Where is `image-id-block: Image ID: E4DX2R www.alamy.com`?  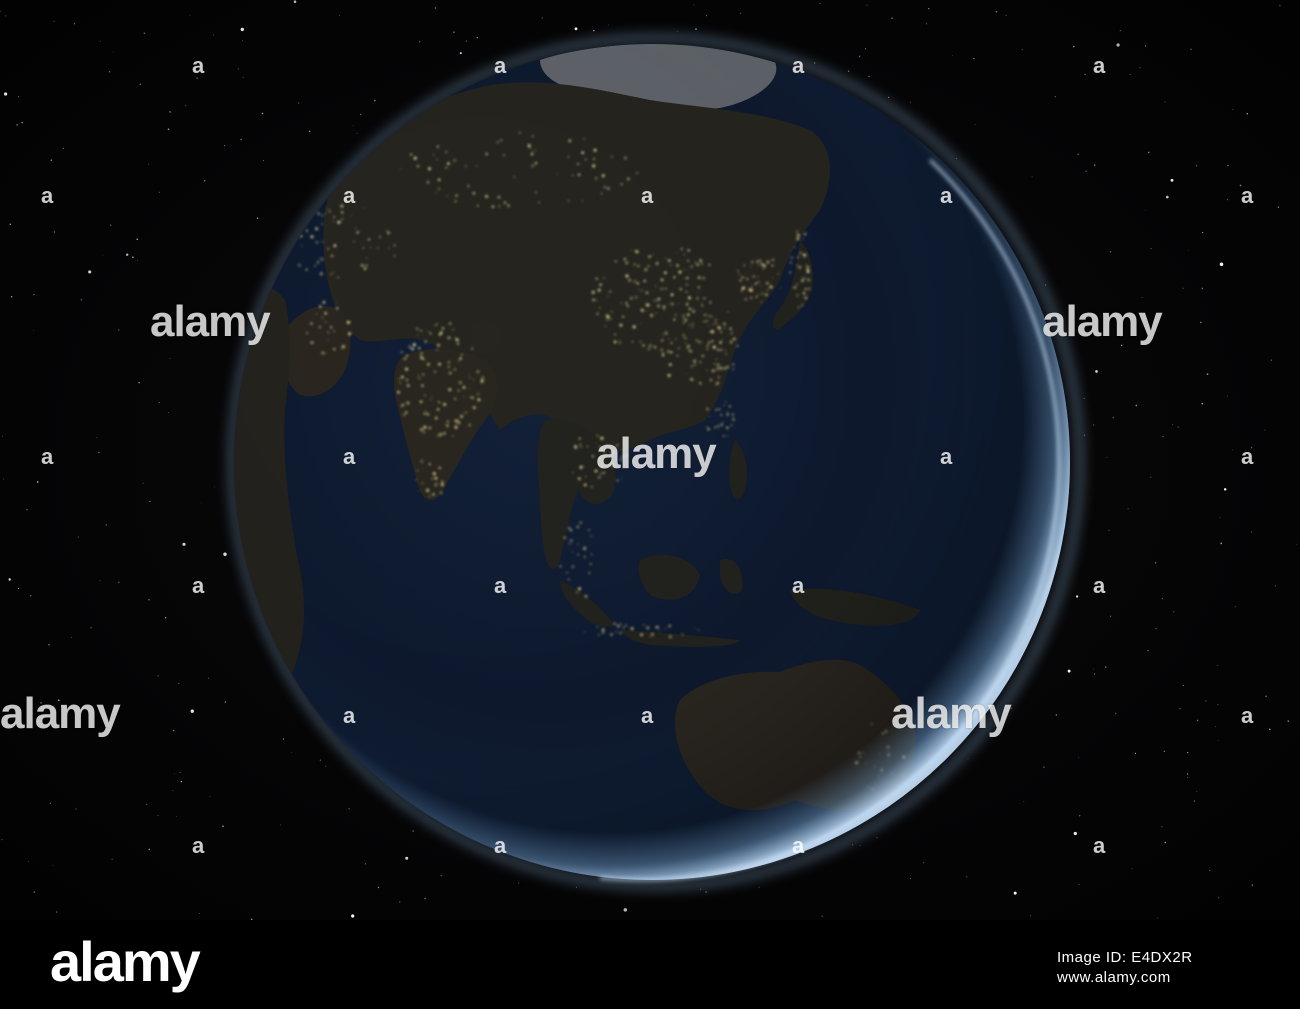 image-id-block: Image ID: E4DX2R www.alamy.com is located at coordinates (1125, 967).